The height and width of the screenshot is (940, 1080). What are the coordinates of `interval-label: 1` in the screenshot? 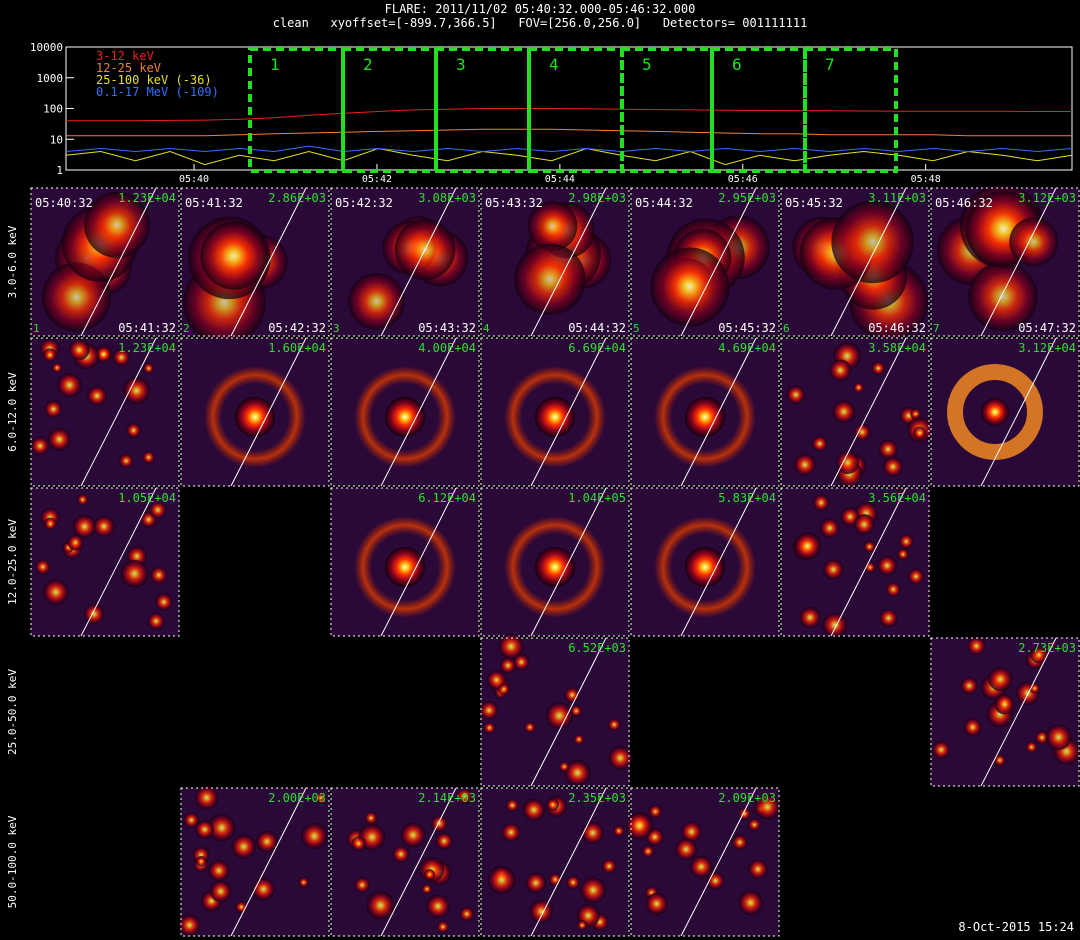 It's located at (275, 64).